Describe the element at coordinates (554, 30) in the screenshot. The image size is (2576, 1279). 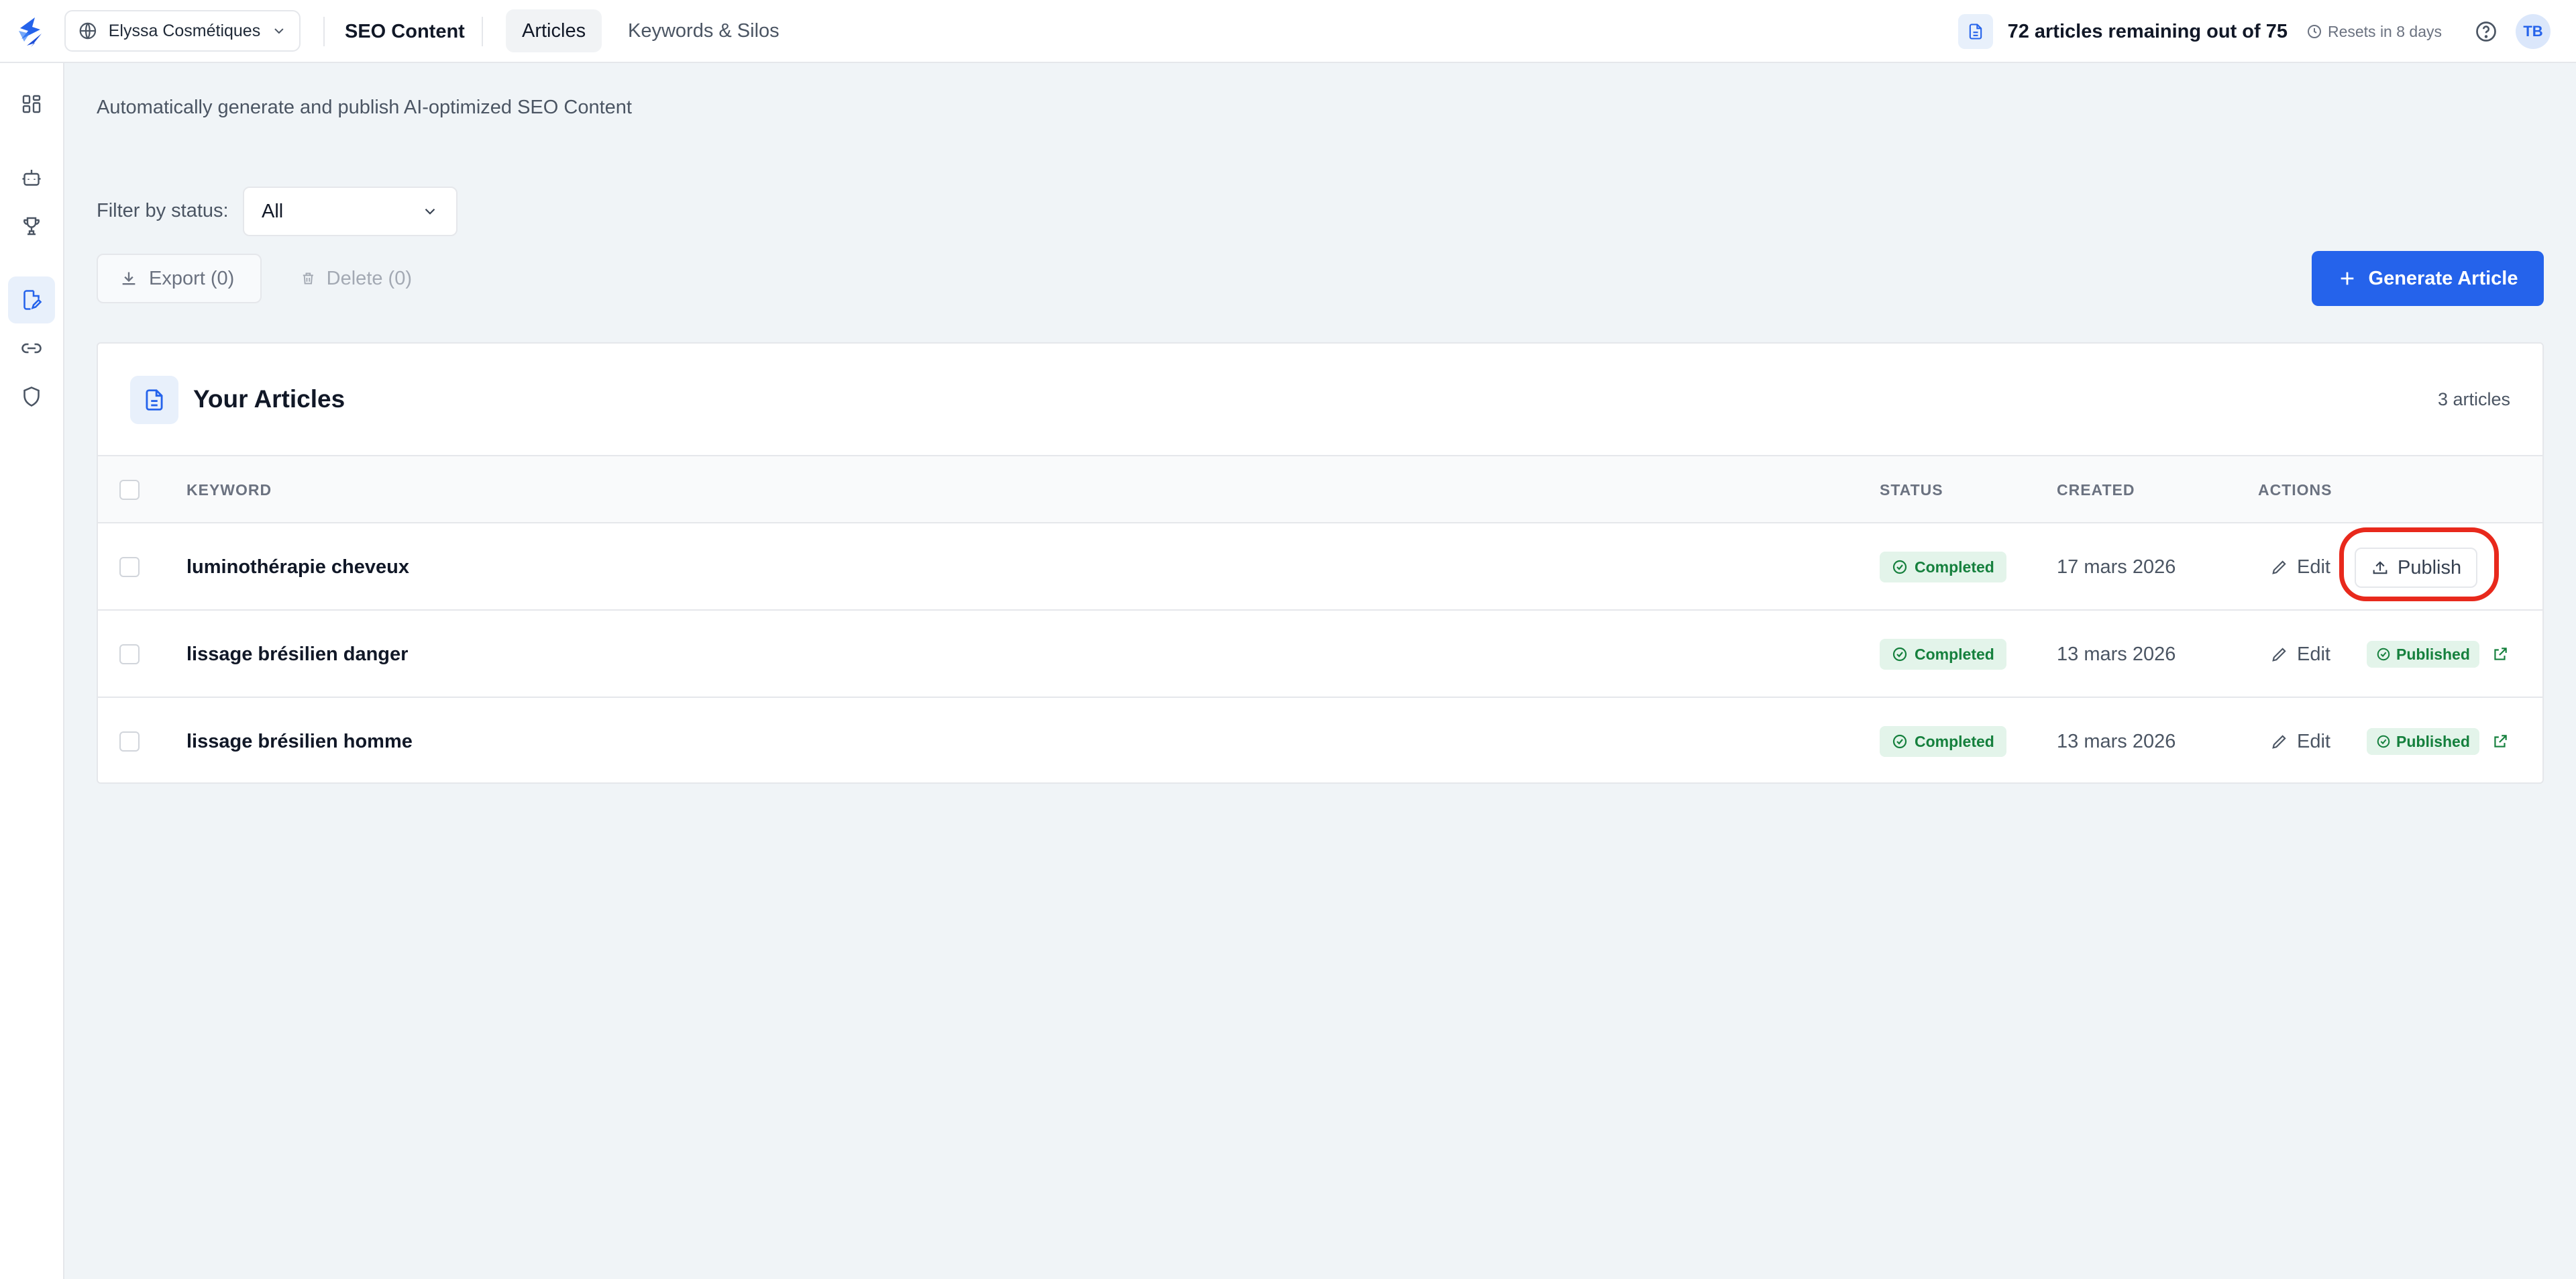
I see `tab-articles: Articles` at that location.